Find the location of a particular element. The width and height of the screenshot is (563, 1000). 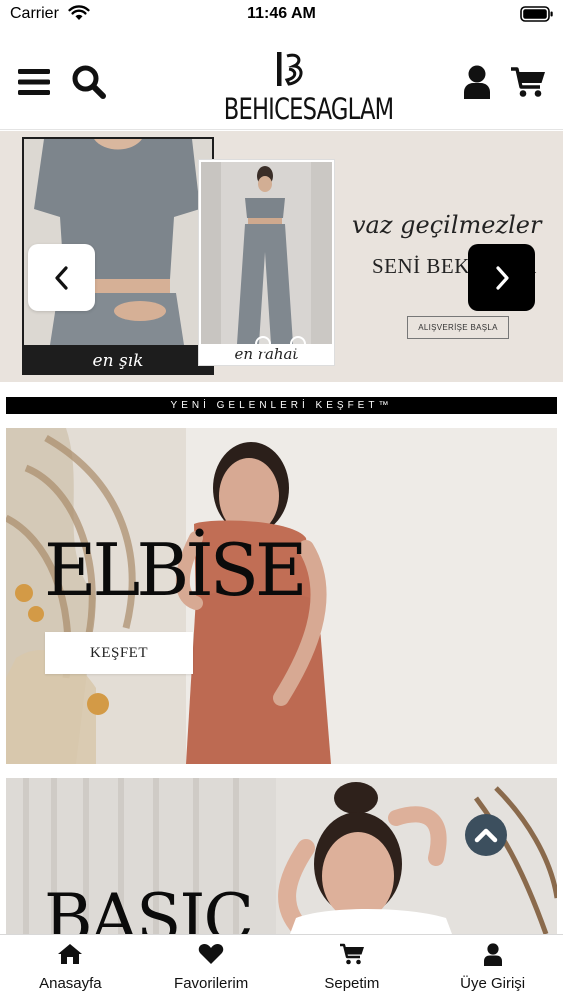

category-title-basic: BASIC is located at coordinates (149, 907).